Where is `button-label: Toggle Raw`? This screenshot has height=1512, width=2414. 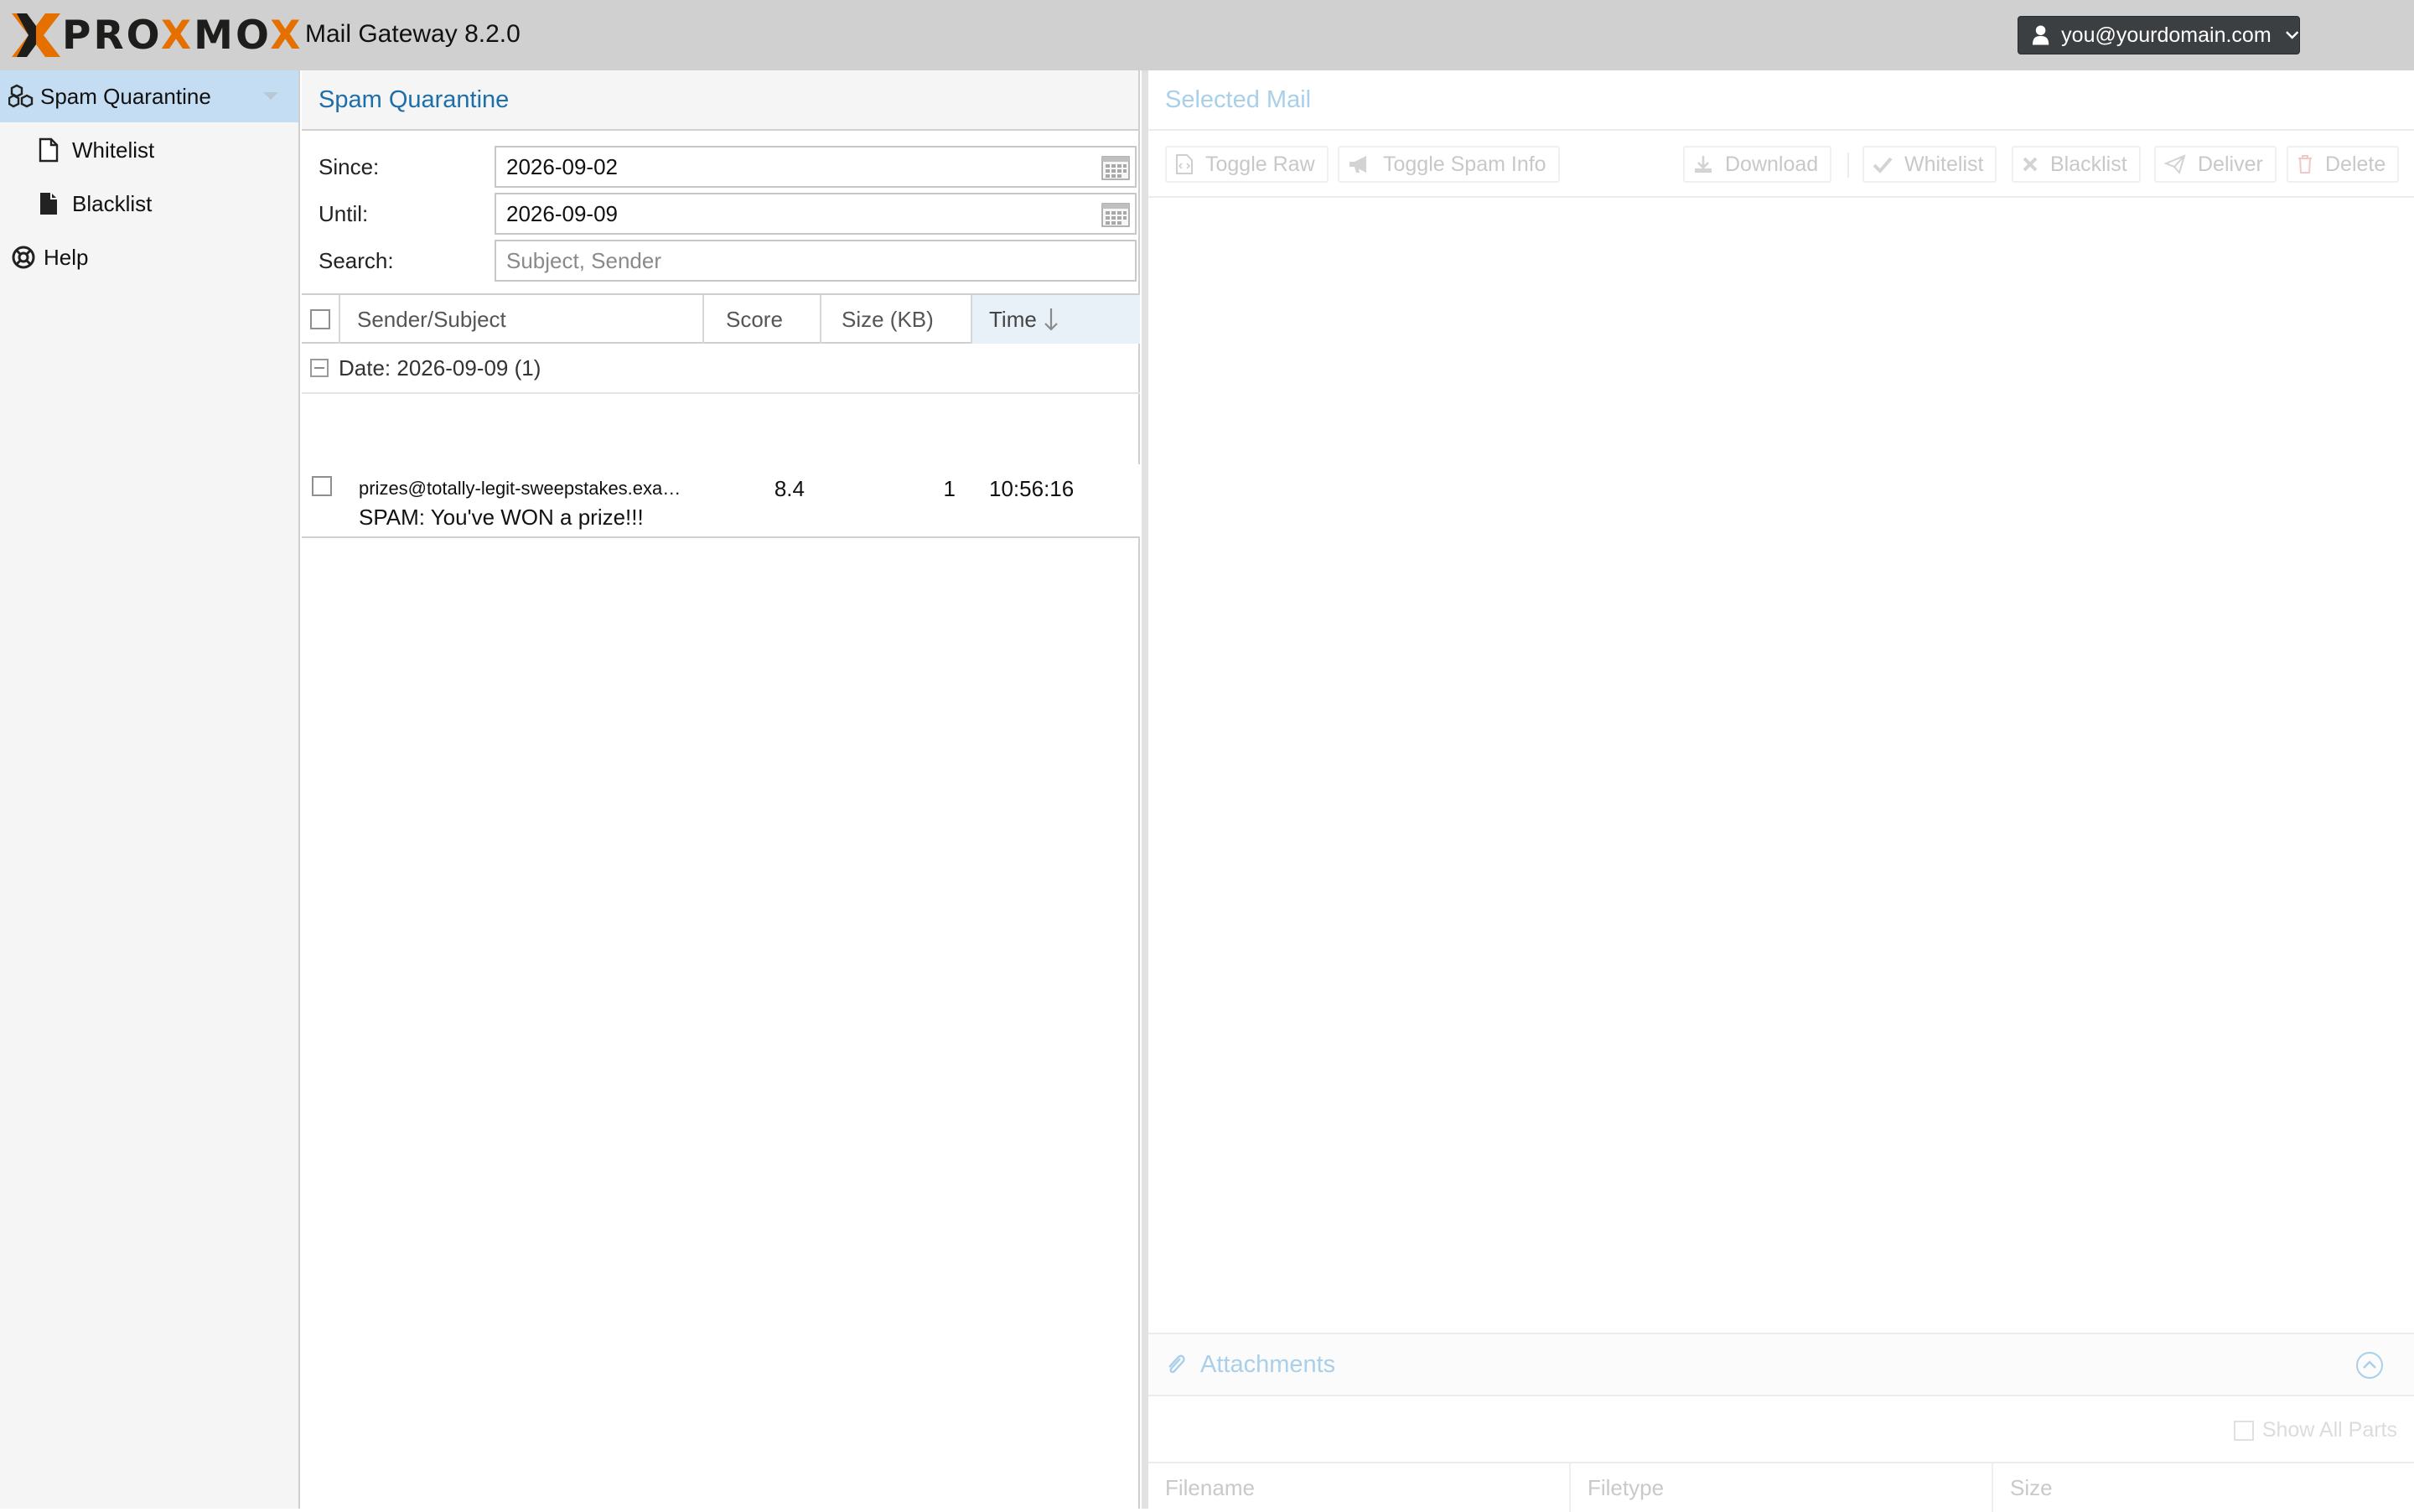 button-label: Toggle Raw is located at coordinates (1260, 164).